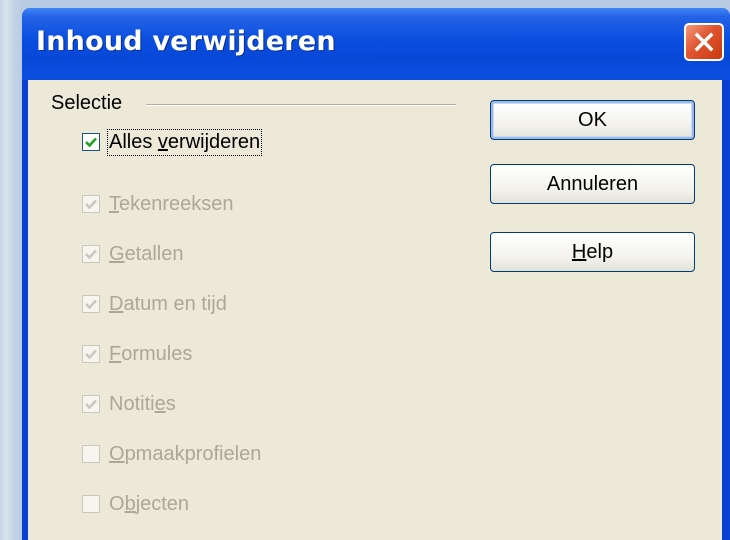 The width and height of the screenshot is (730, 540). What do you see at coordinates (184, 142) in the screenshot?
I see `checkbox-label: Alles verwijderen` at bounding box center [184, 142].